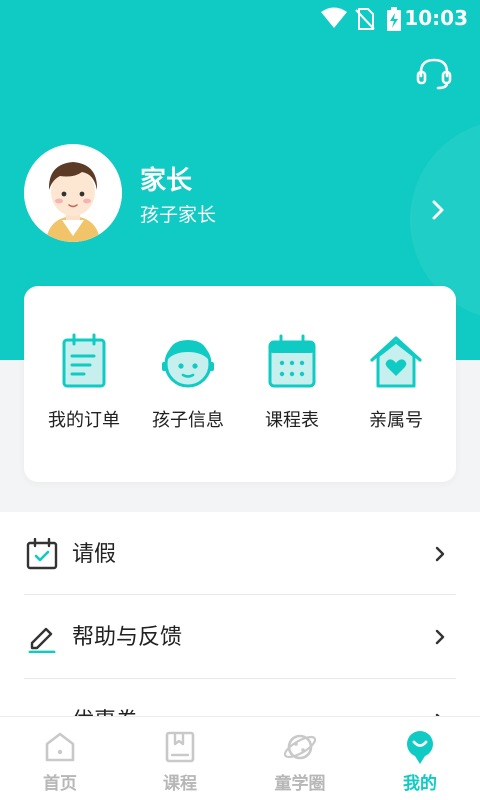  Describe the element at coordinates (127, 637) in the screenshot. I see `menu-item-label: 帮助与反馈` at that location.